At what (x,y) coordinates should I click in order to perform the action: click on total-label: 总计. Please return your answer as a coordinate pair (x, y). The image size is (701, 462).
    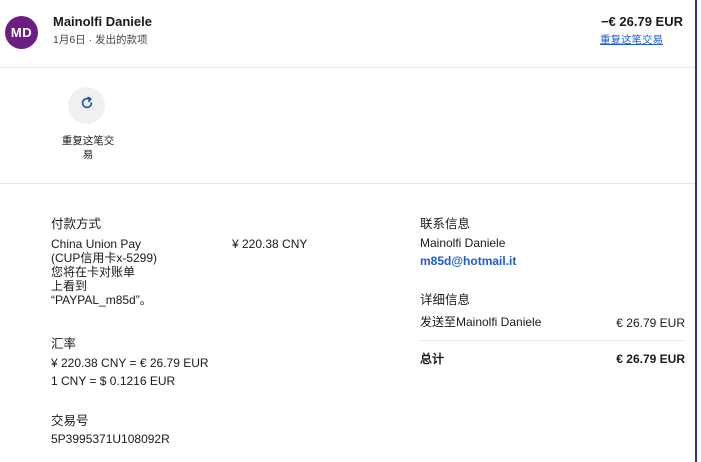
    Looking at the image, I should click on (432, 359).